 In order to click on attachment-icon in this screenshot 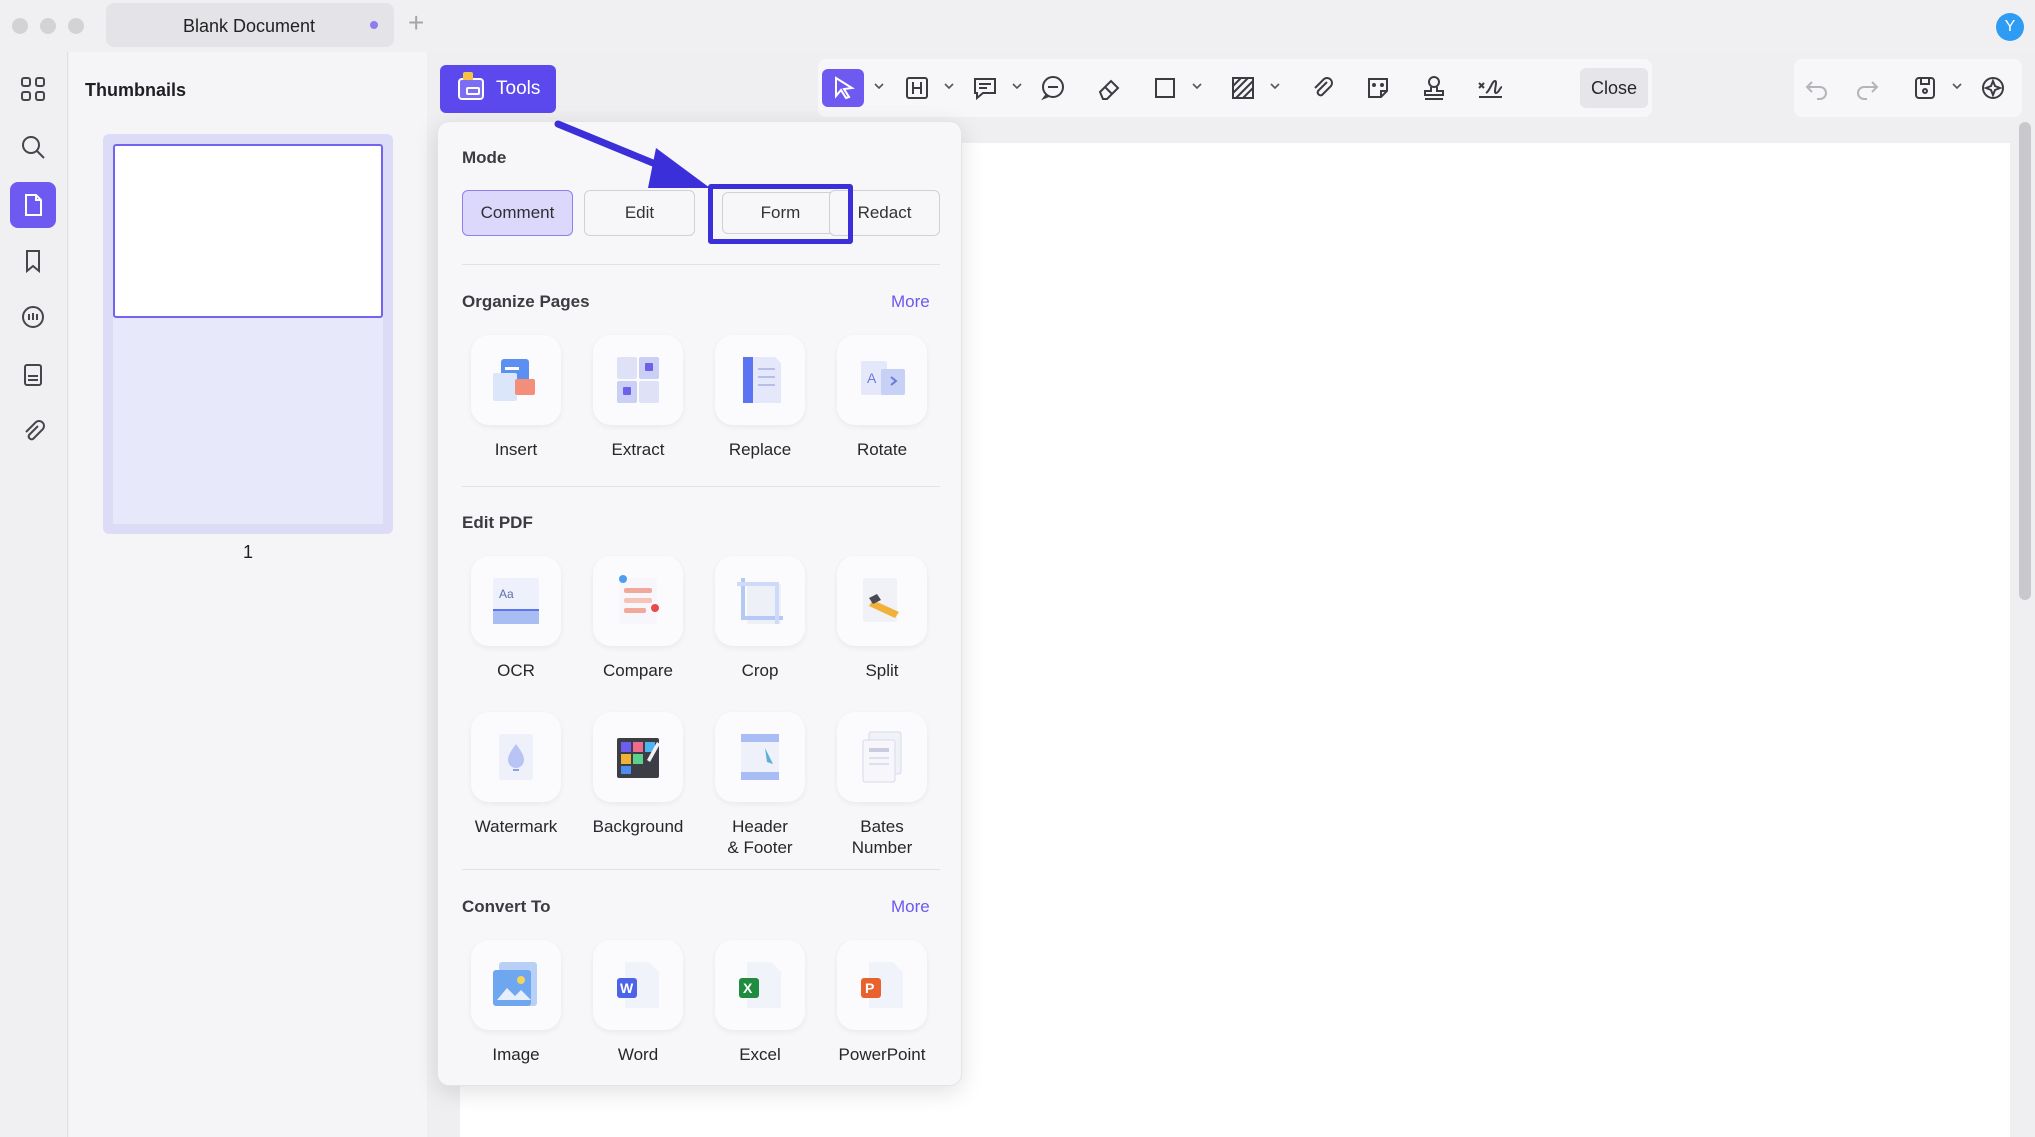, I will do `click(33, 432)`.